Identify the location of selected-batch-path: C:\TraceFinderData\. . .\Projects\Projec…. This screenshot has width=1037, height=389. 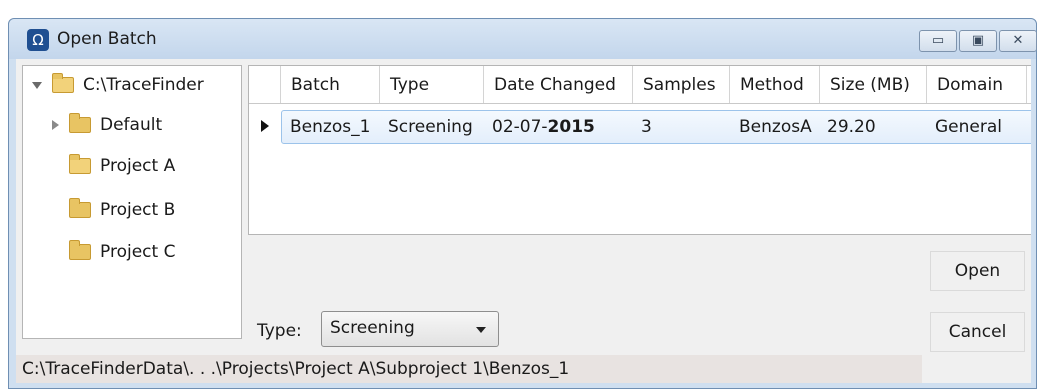
(296, 369).